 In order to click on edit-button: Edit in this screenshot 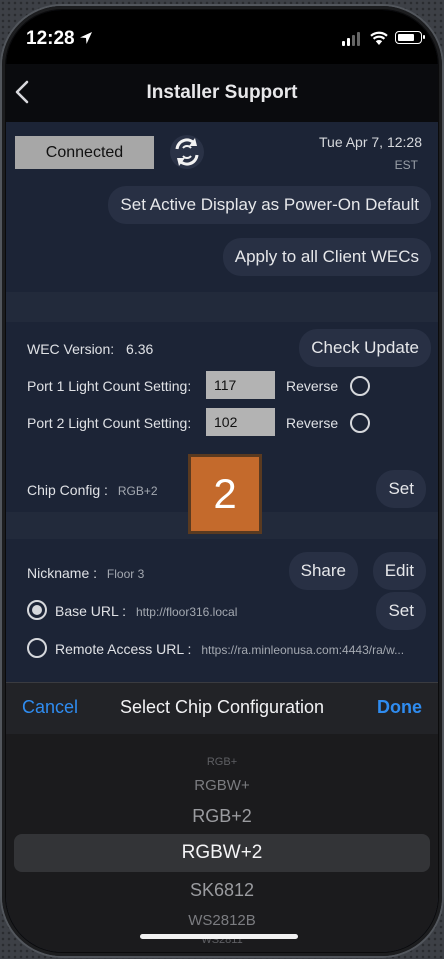, I will do `click(399, 571)`.